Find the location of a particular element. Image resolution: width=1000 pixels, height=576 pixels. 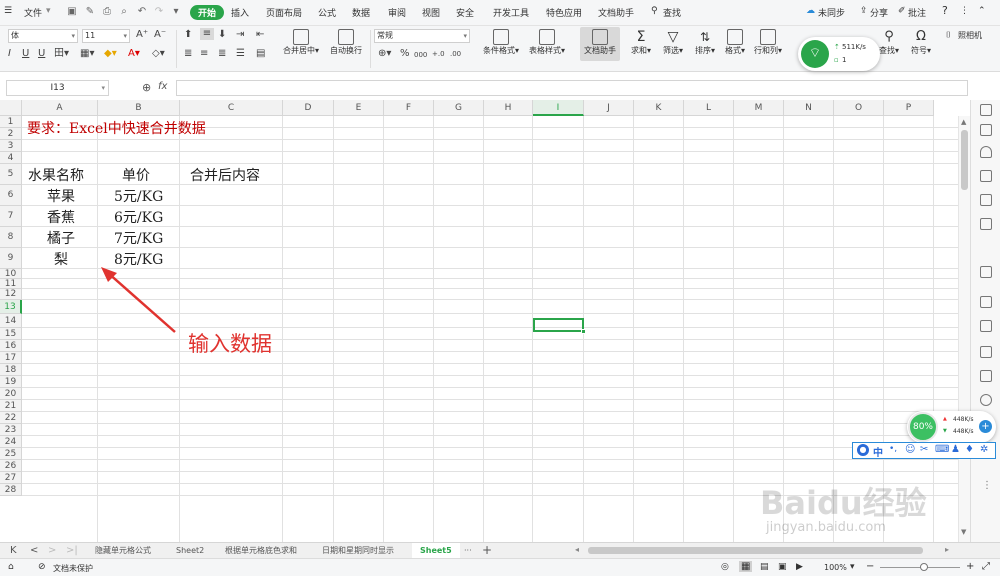

double-underline-icon: U is located at coordinates (41, 54).